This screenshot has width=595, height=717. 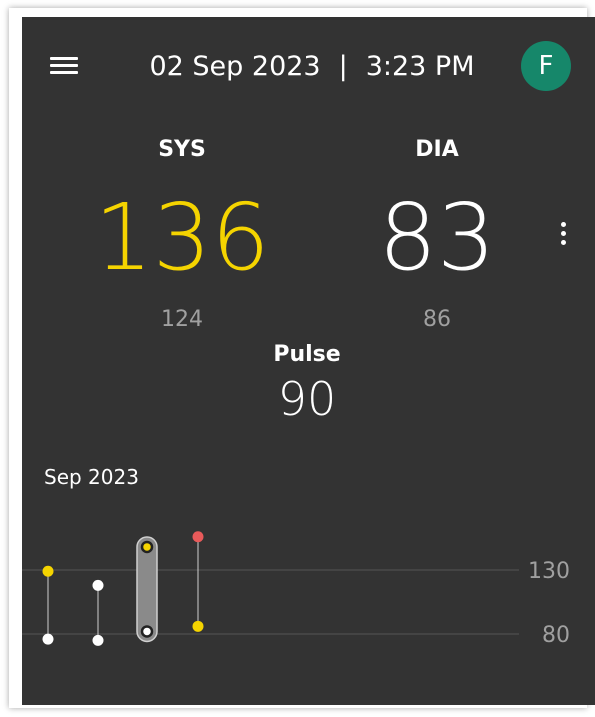 I want to click on vertical-dots-icon, so click(x=563, y=234).